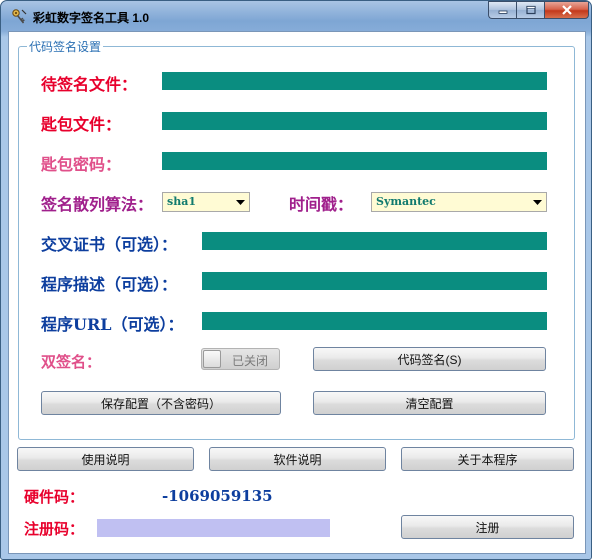 The height and width of the screenshot is (560, 592). Describe the element at coordinates (429, 403) in the screenshot. I see `clear-config-button: 清空配置` at that location.